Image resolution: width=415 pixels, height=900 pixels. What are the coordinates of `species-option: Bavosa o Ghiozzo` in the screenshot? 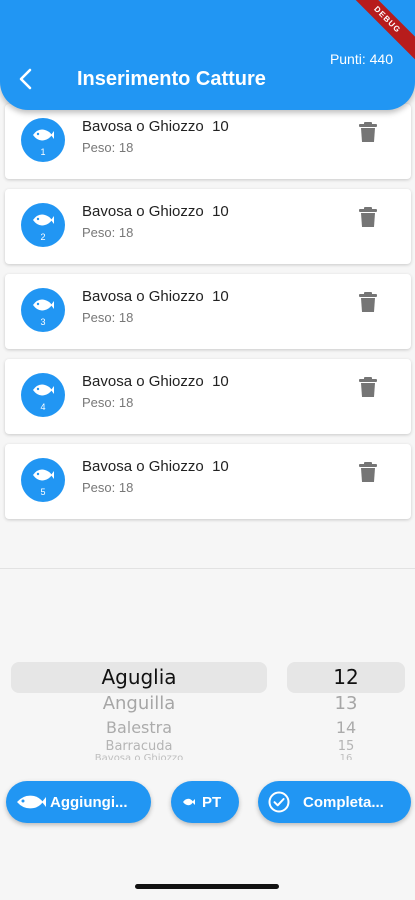 It's located at (139, 756).